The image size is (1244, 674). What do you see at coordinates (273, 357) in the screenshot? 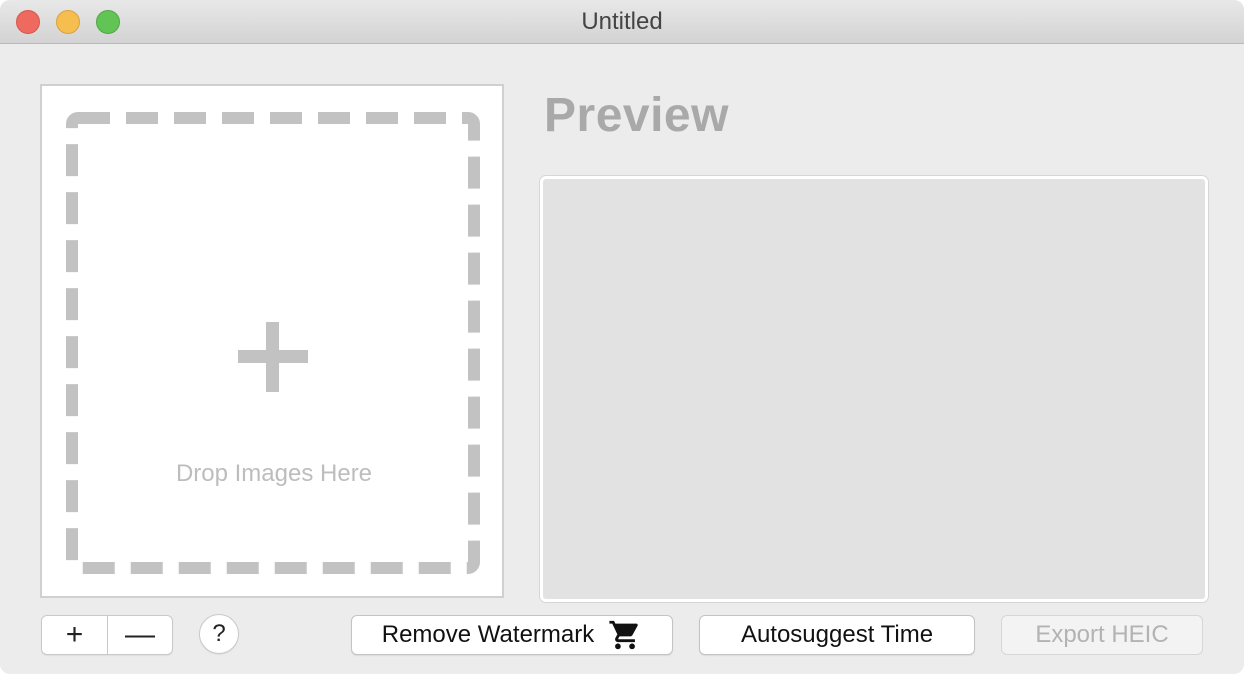
I see `plus-icon` at bounding box center [273, 357].